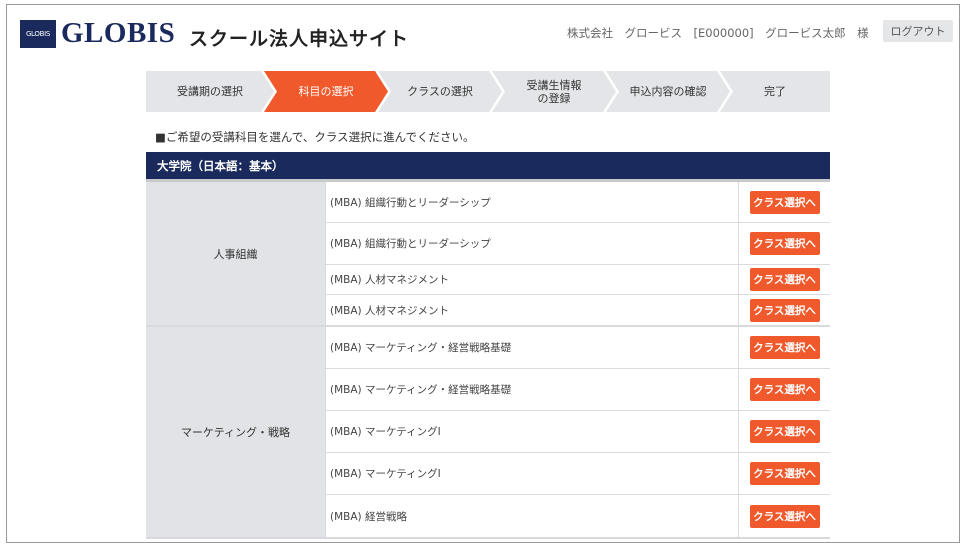 This screenshot has width=966, height=547. What do you see at coordinates (326, 91) in the screenshot?
I see `step-subject-selection: 科目の選択` at bounding box center [326, 91].